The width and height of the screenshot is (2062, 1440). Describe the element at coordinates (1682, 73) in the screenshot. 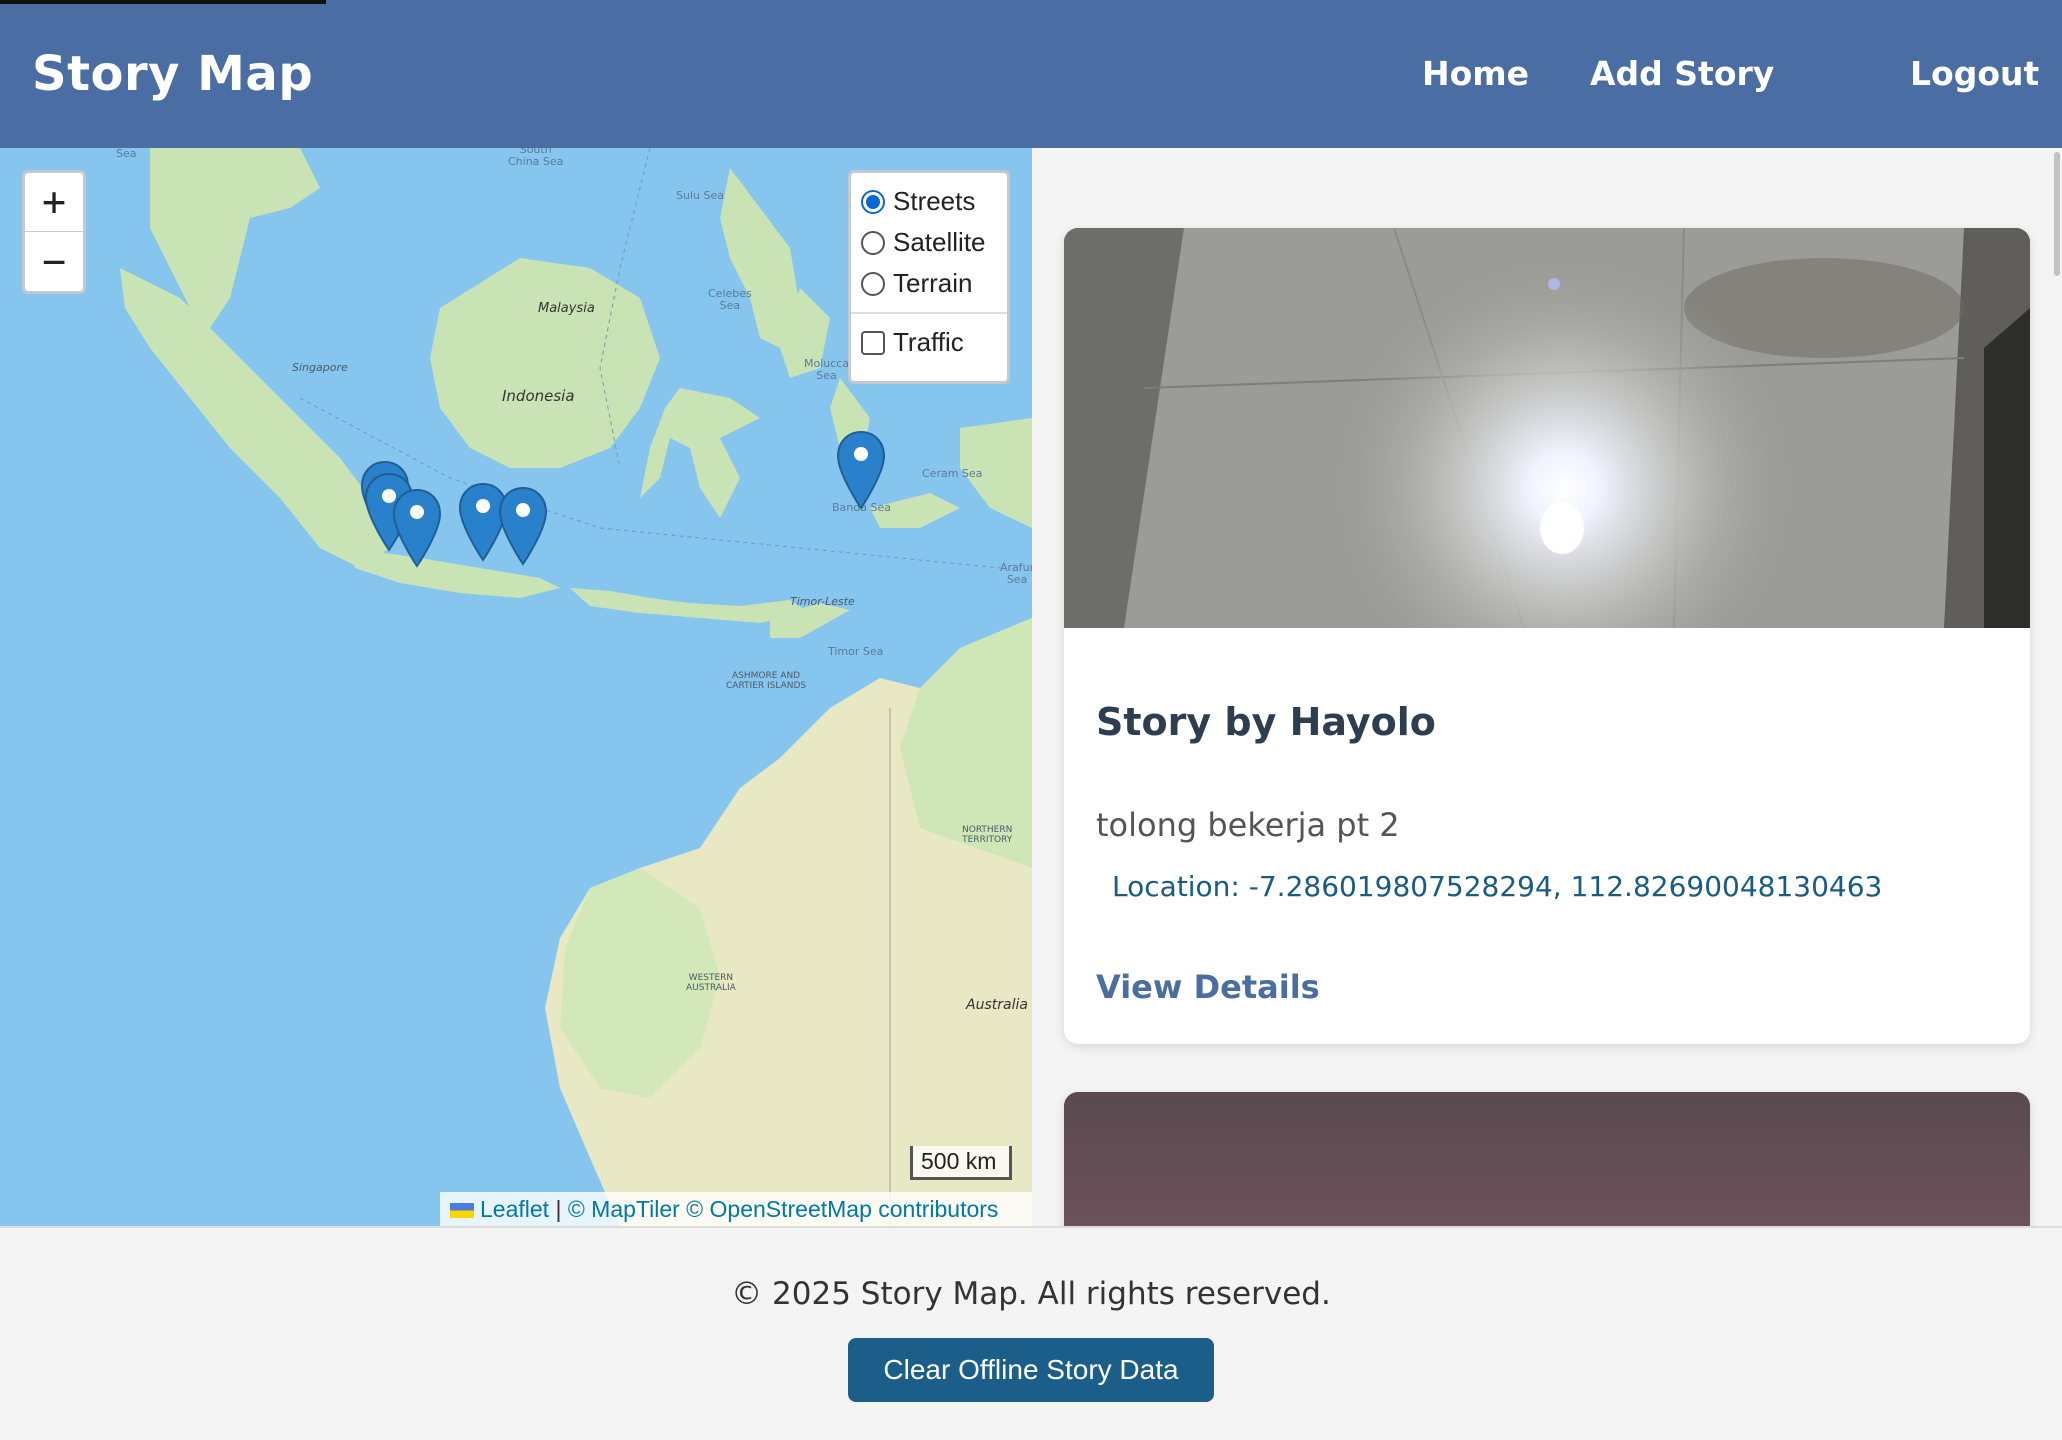

I see `nav-add-story-link: Add Story` at that location.